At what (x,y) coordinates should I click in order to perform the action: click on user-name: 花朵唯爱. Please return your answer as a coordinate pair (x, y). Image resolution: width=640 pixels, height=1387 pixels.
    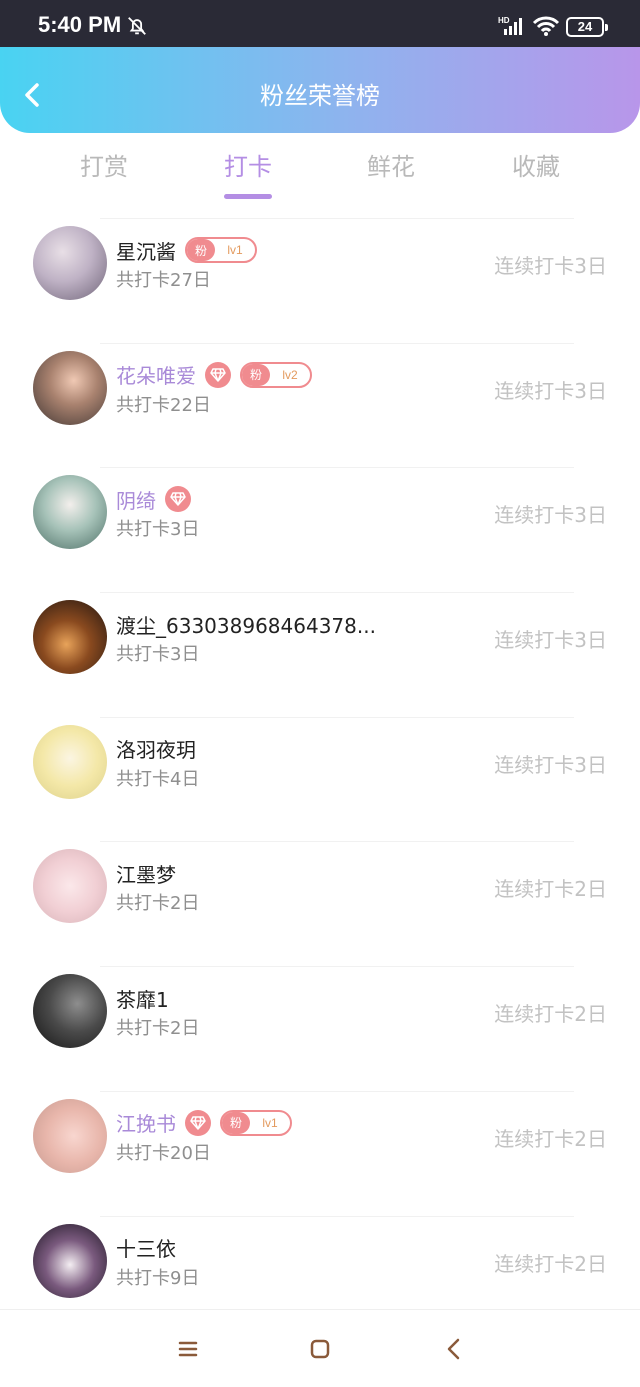
    Looking at the image, I should click on (156, 374).